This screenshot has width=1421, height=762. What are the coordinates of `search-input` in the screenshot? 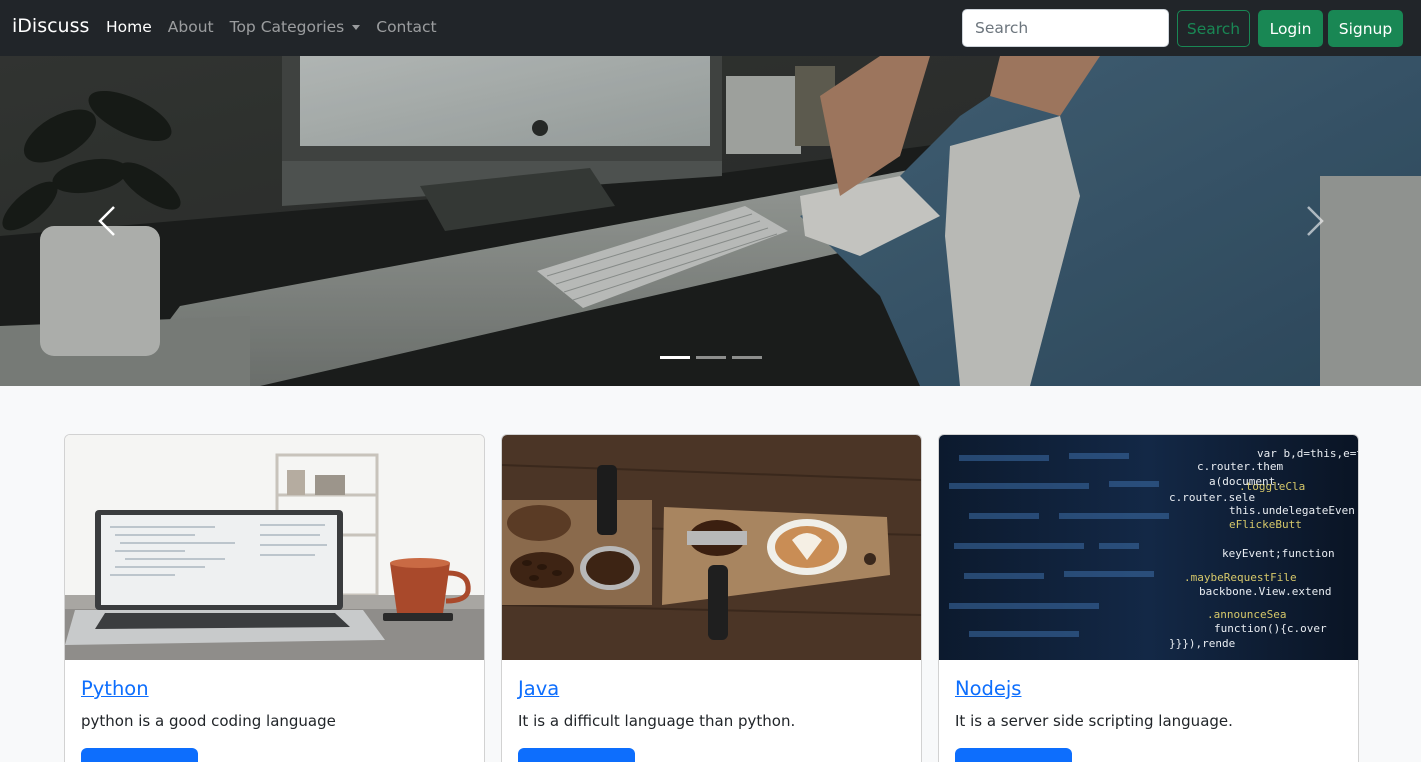 It's located at (1065, 28).